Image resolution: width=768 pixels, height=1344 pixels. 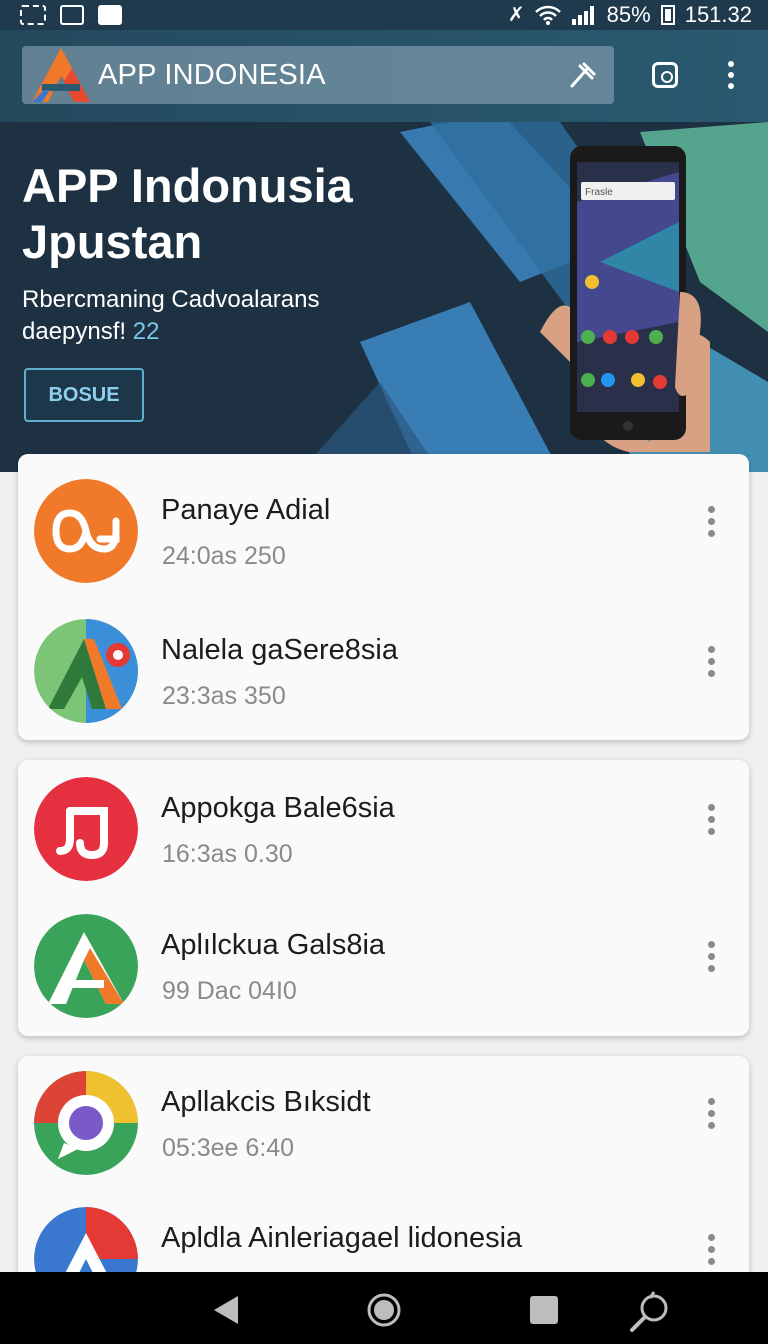 What do you see at coordinates (582, 15) in the screenshot?
I see `cell-signal-icon` at bounding box center [582, 15].